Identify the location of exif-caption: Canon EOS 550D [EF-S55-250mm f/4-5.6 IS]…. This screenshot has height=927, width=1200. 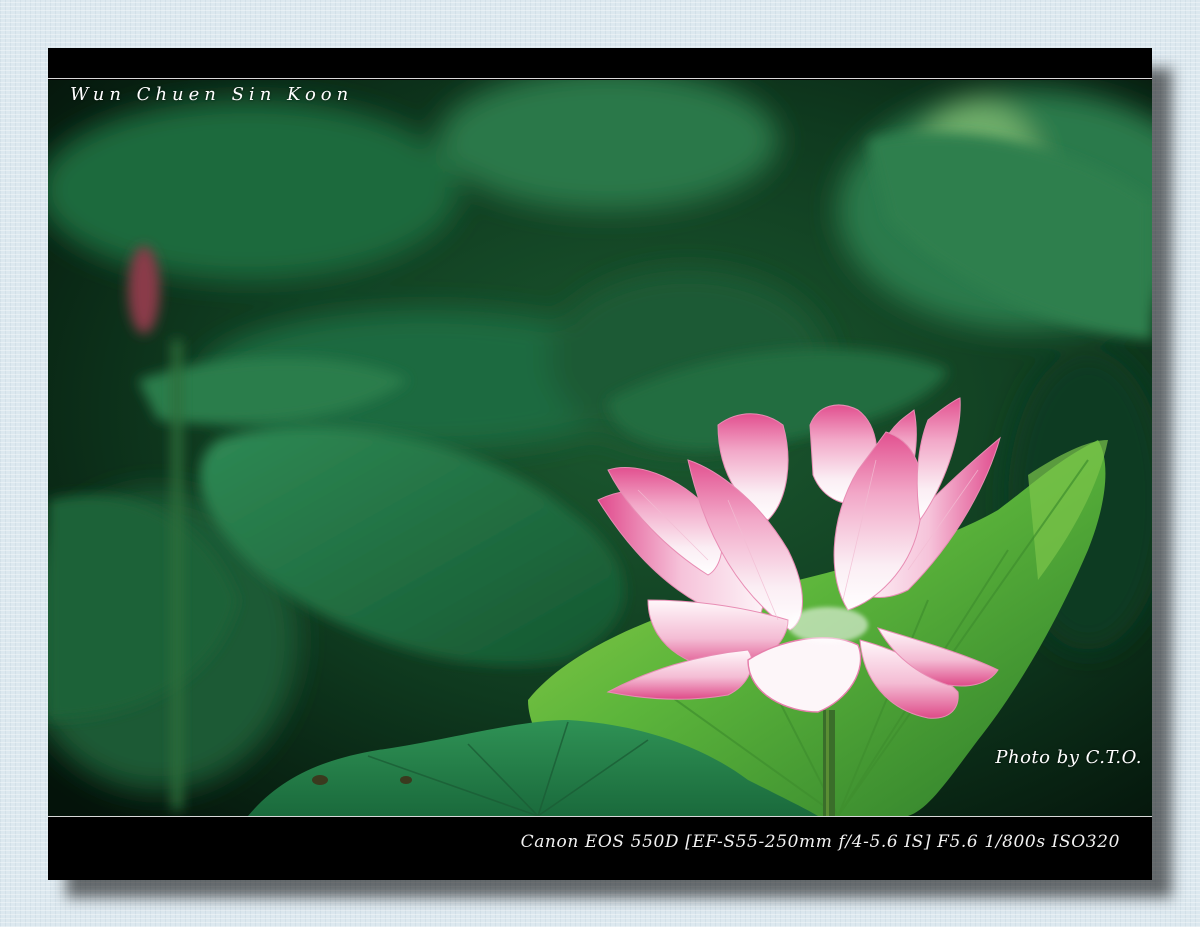
(820, 842).